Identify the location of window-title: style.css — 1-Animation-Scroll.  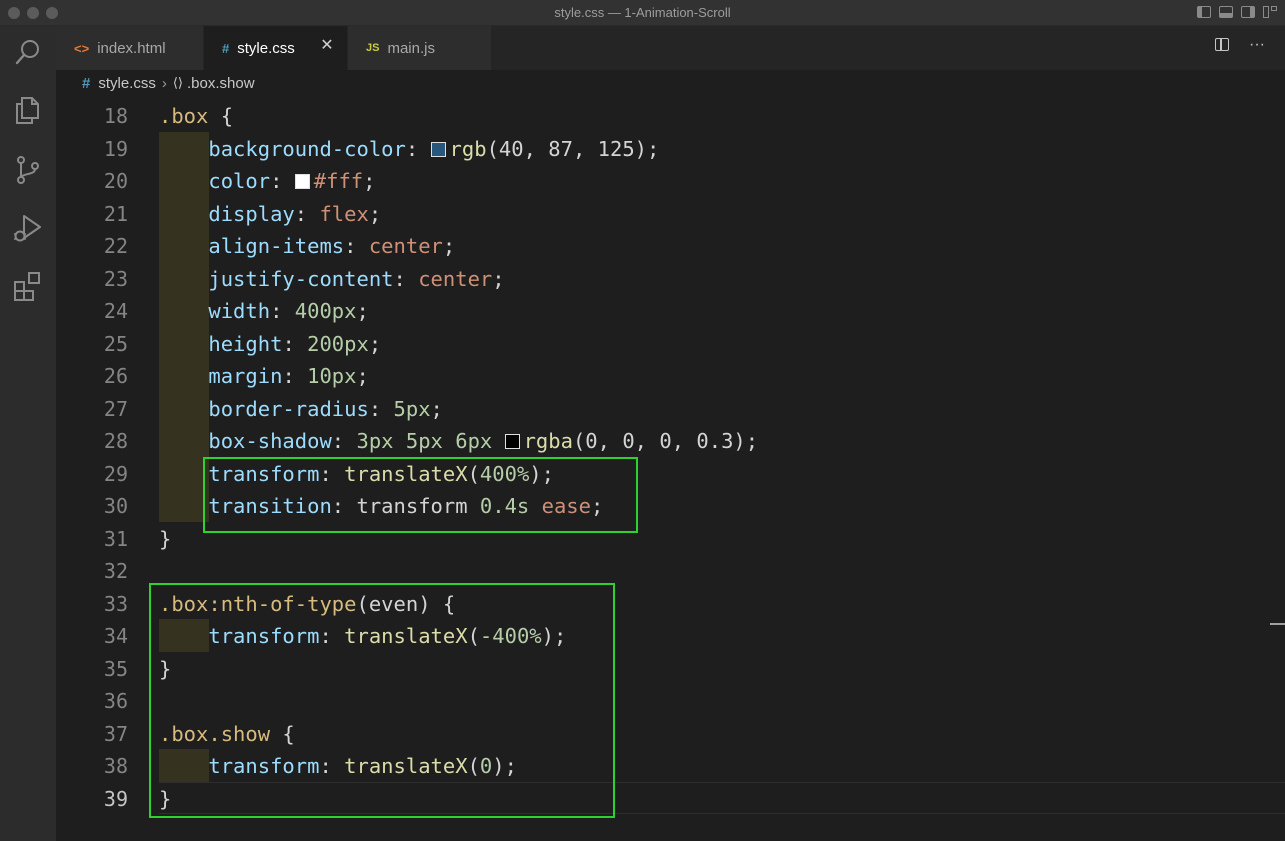
(642, 12).